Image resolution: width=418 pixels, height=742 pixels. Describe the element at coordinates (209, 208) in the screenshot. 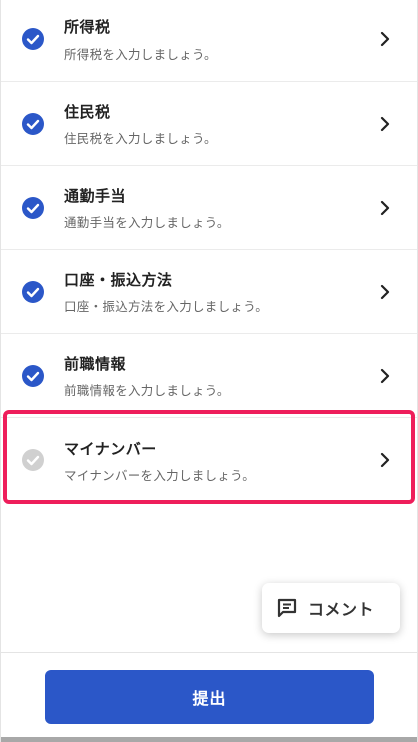

I see `list-item-commute-allowance: 通勤手当 通勤手当を入力しましょう。` at that location.